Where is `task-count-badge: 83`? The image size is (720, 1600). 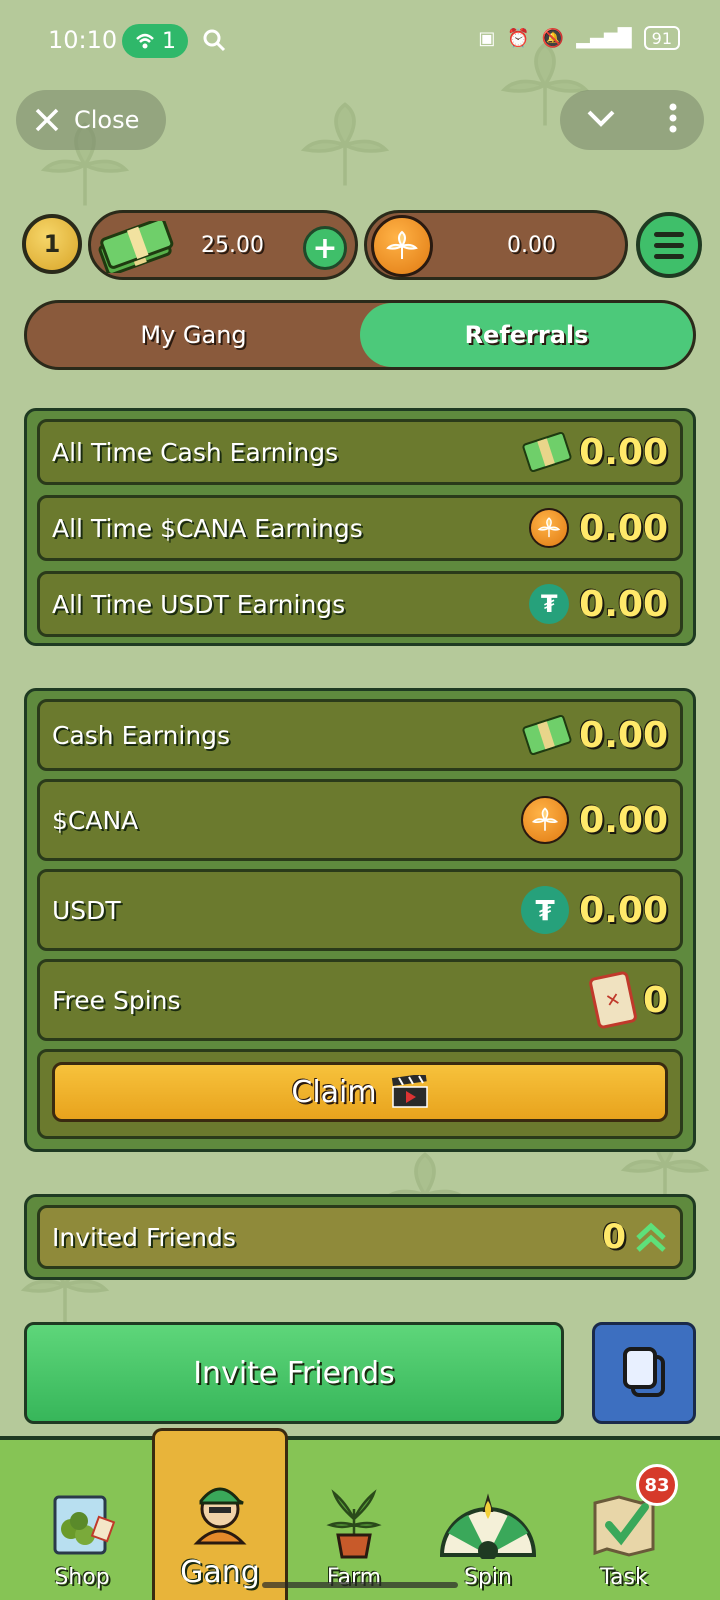
task-count-badge: 83 is located at coordinates (657, 1485).